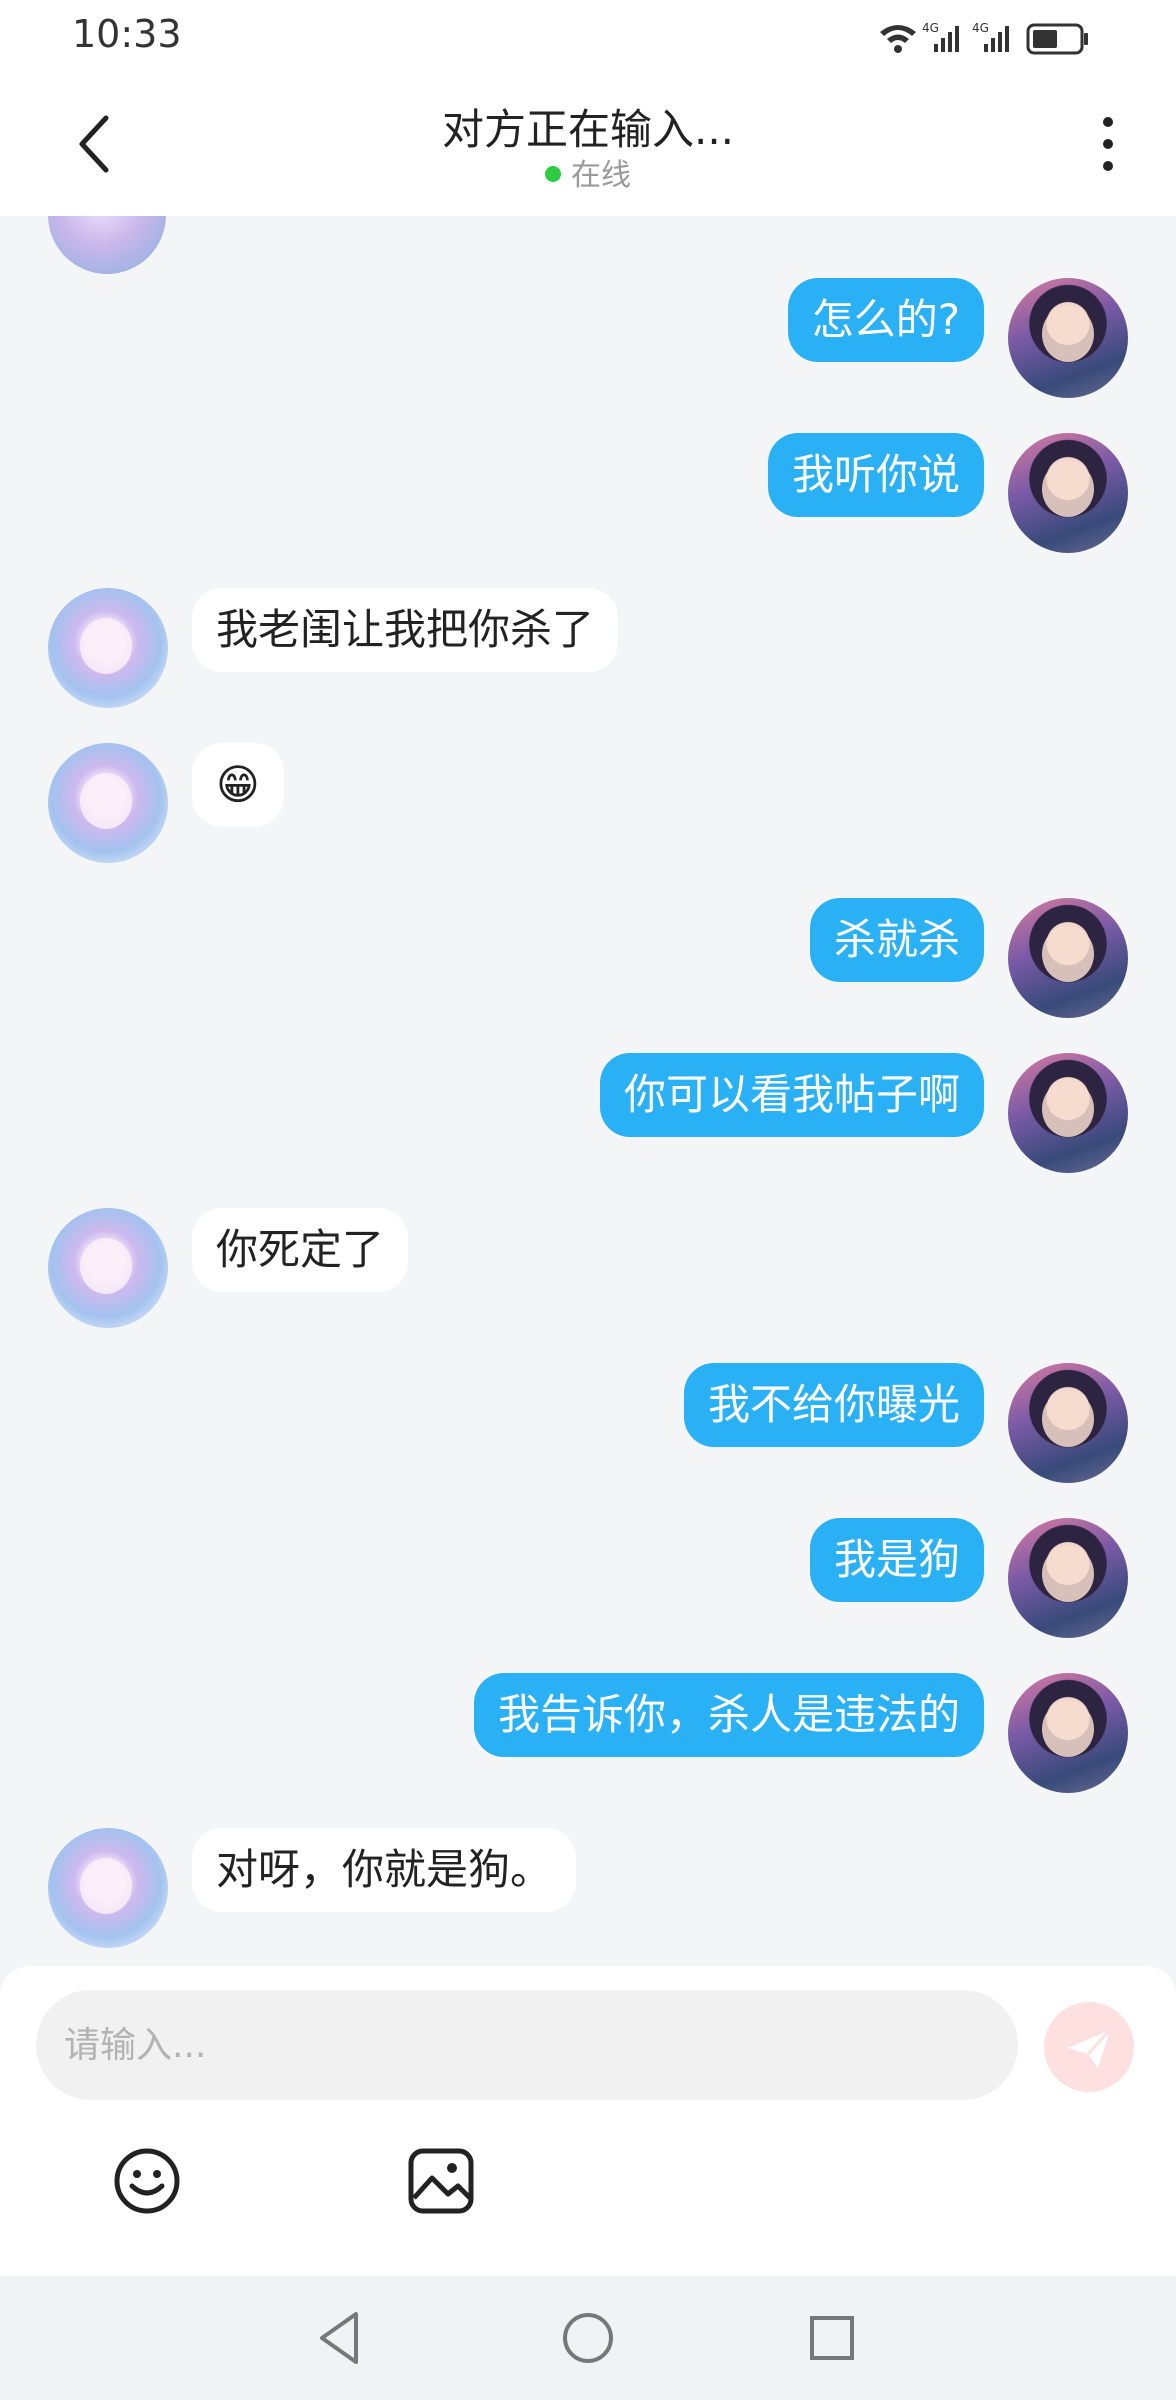 Image resolution: width=1176 pixels, height=2400 pixels. I want to click on status-time: 10:33, so click(127, 34).